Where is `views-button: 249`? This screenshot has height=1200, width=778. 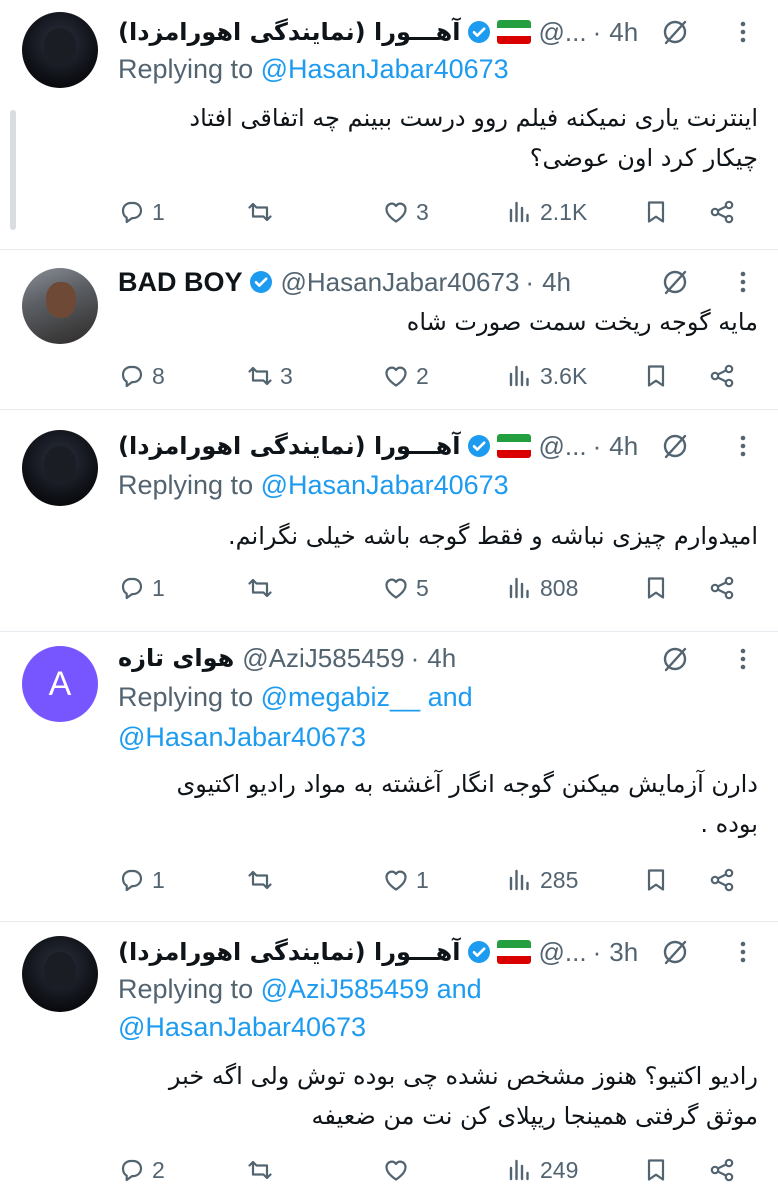
views-button: 249 is located at coordinates (542, 1170).